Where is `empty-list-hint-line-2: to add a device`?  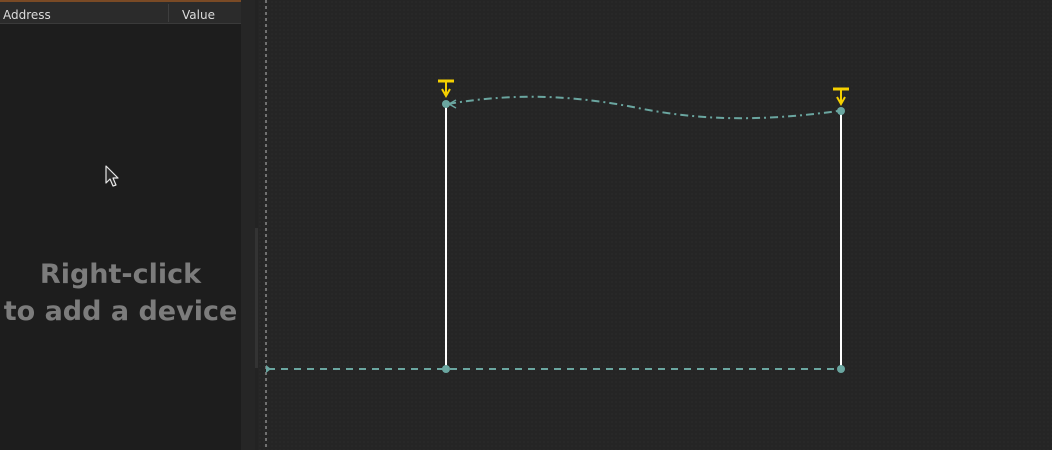
empty-list-hint-line-2: to add a device is located at coordinates (120, 311).